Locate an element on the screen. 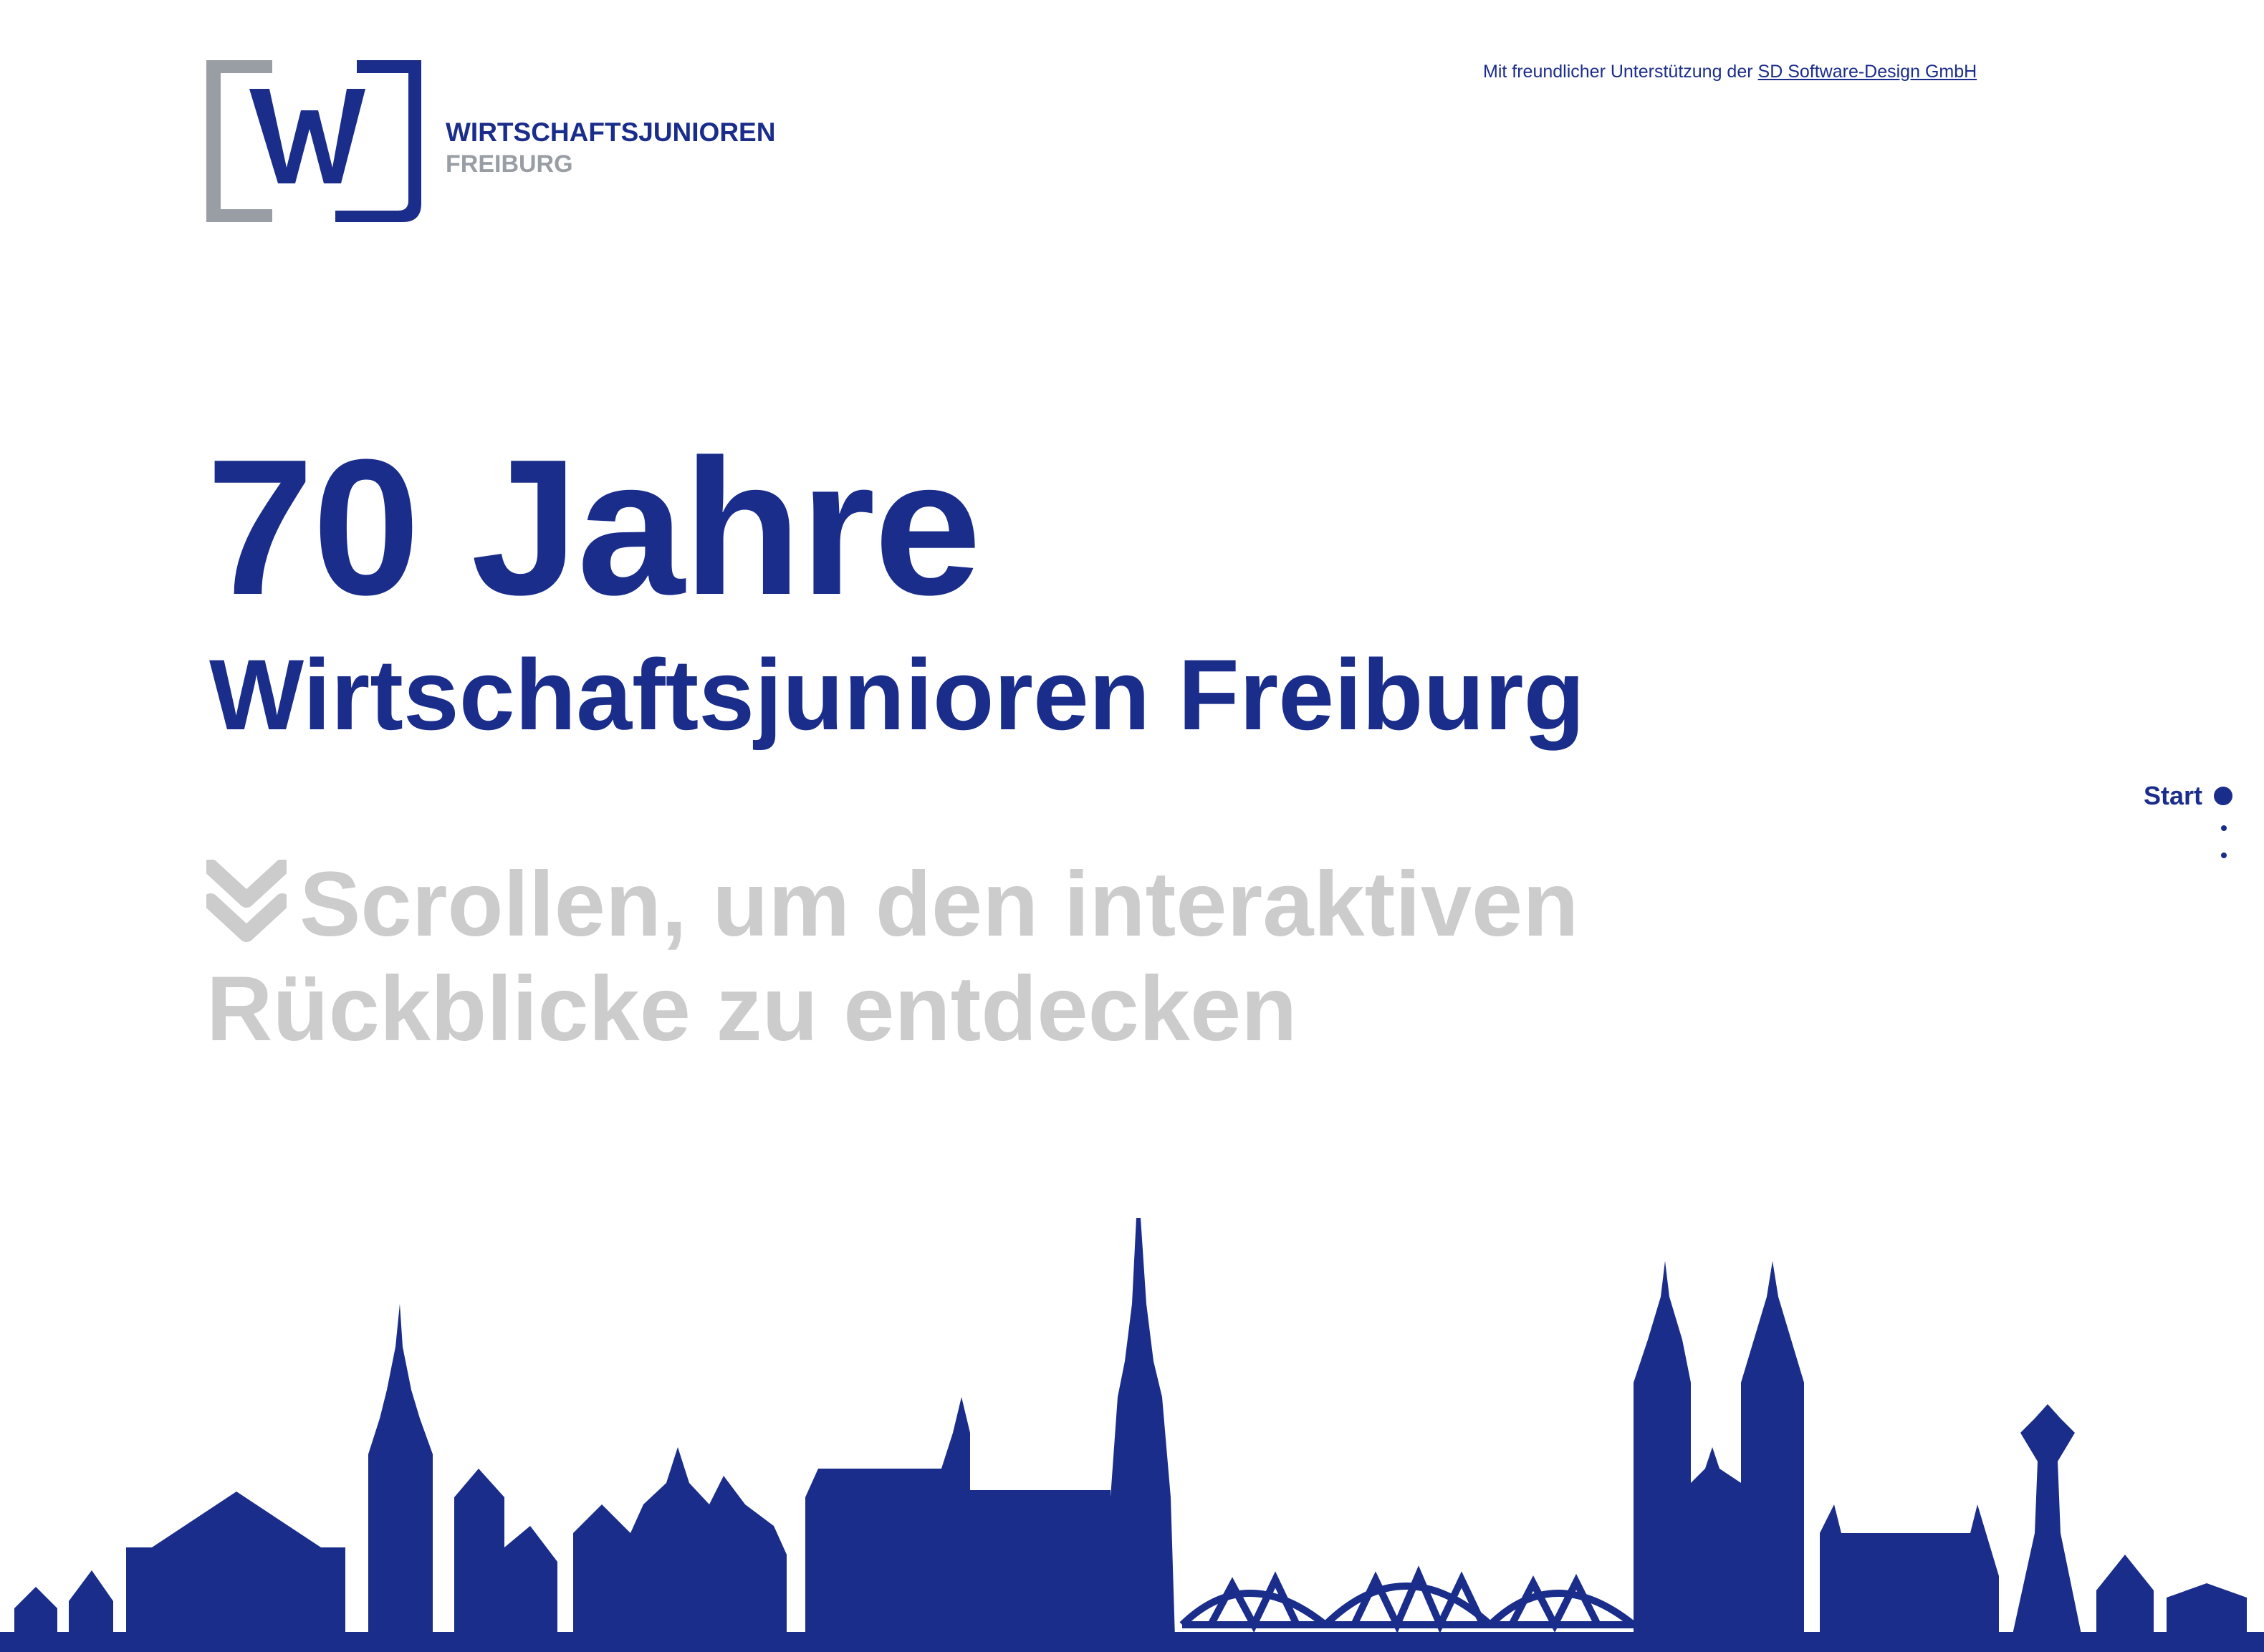  page-title: 70 Jahre is located at coordinates (594, 527).